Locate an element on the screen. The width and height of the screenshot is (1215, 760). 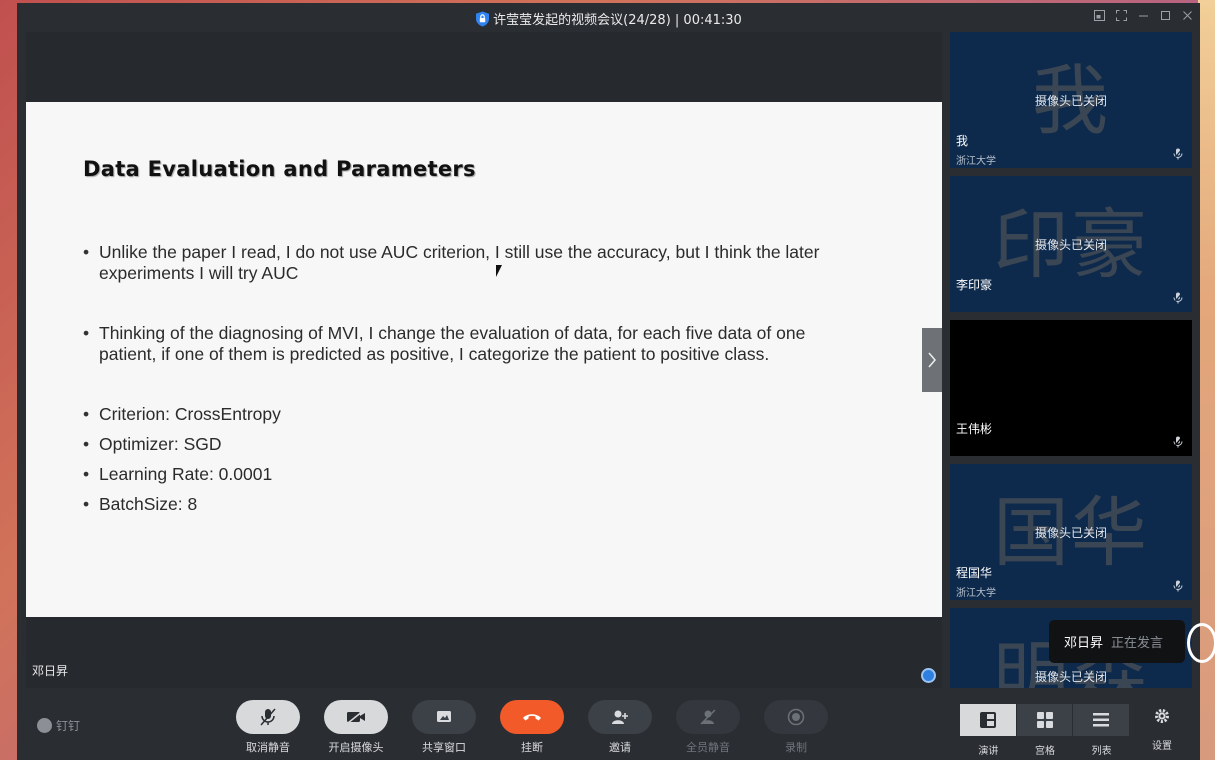
window-title-wrap: 许莹莹发起的视频会议(24/28) | 00:41:30 is located at coordinates (608, 18).